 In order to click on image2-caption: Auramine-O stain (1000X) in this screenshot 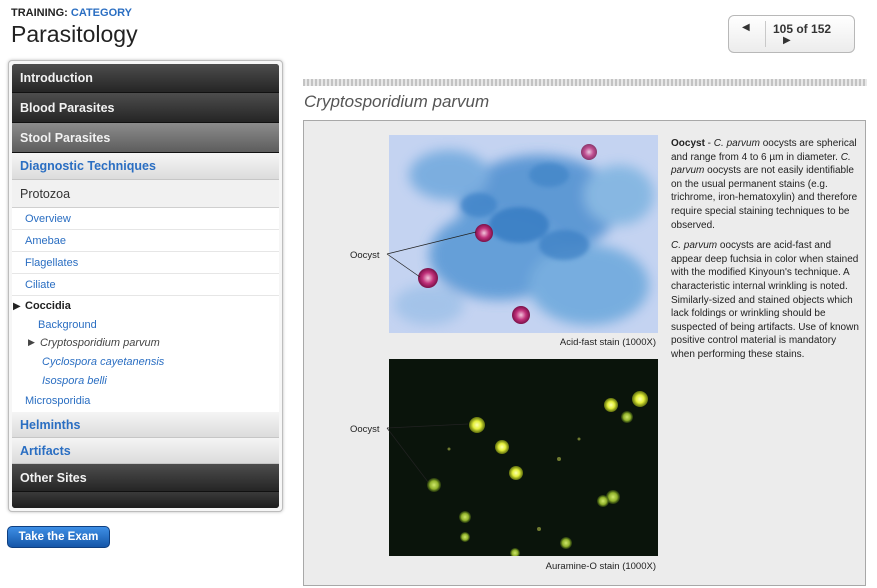, I will do `click(600, 566)`.